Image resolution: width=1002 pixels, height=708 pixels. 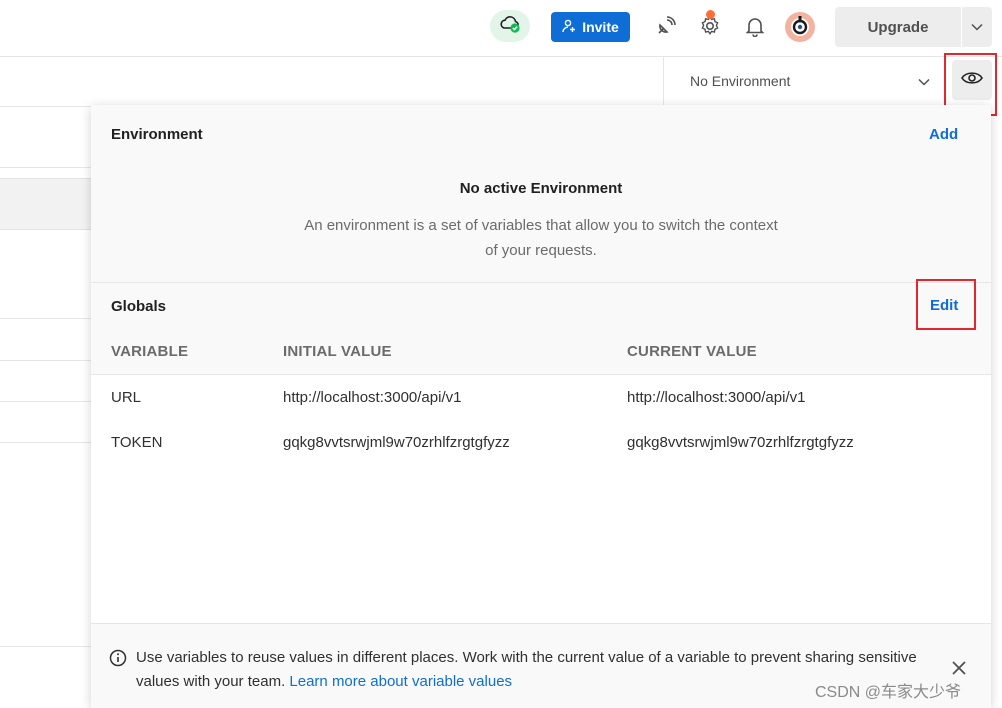 What do you see at coordinates (541, 188) in the screenshot?
I see `empty-state-title: No active Environment` at bounding box center [541, 188].